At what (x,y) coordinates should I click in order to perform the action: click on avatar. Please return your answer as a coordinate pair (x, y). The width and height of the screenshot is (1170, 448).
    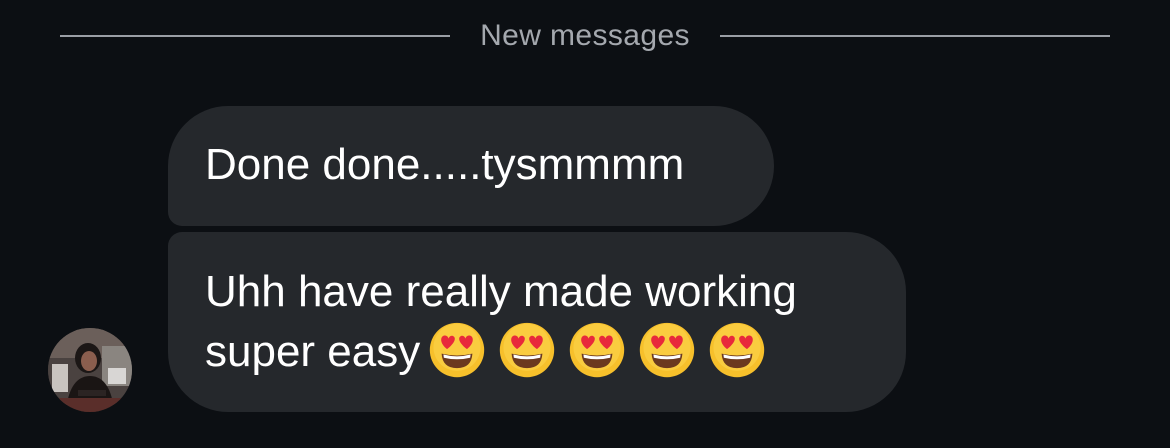
    Looking at the image, I should click on (90, 370).